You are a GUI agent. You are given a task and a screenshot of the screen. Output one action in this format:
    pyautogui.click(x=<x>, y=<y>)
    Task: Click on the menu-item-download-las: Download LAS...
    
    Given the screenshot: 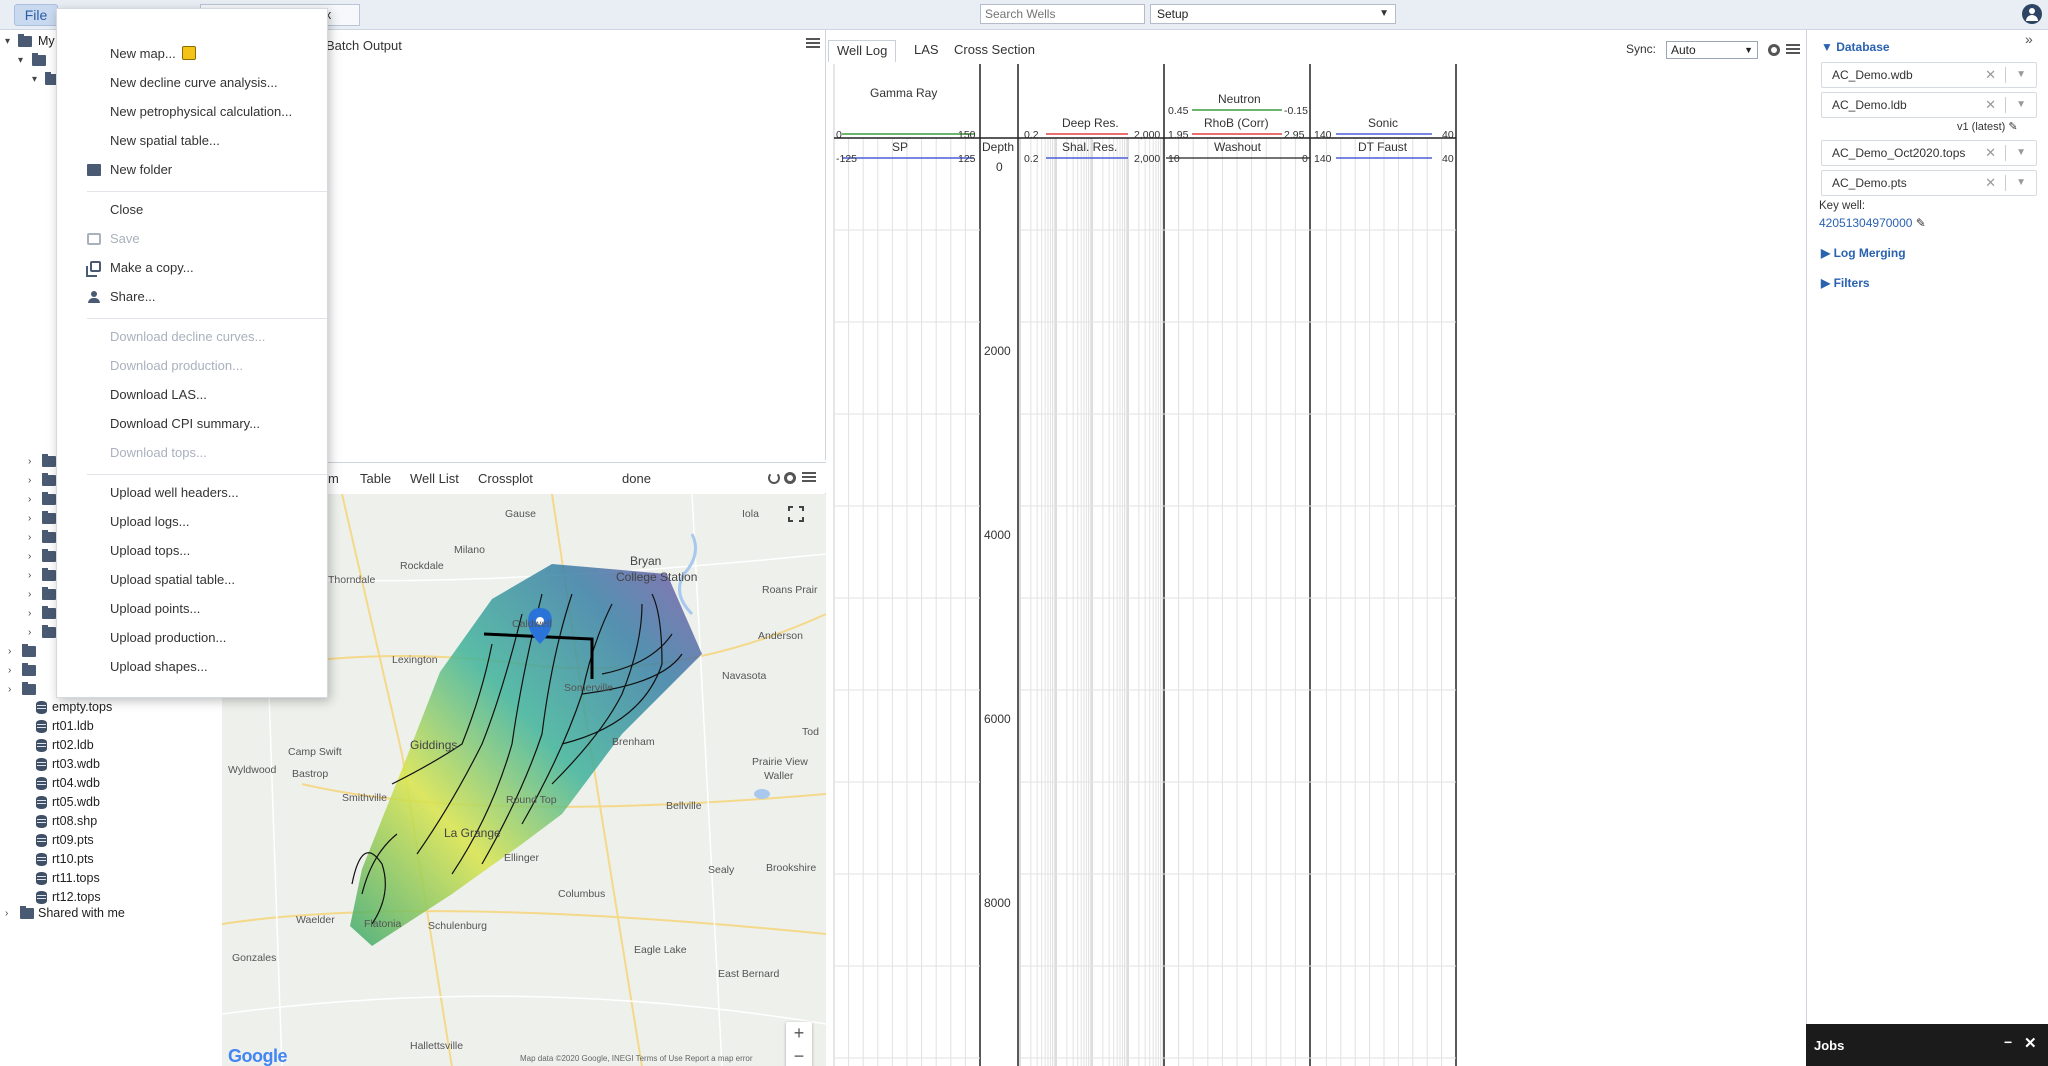 What is the action you would take?
    pyautogui.click(x=192, y=395)
    